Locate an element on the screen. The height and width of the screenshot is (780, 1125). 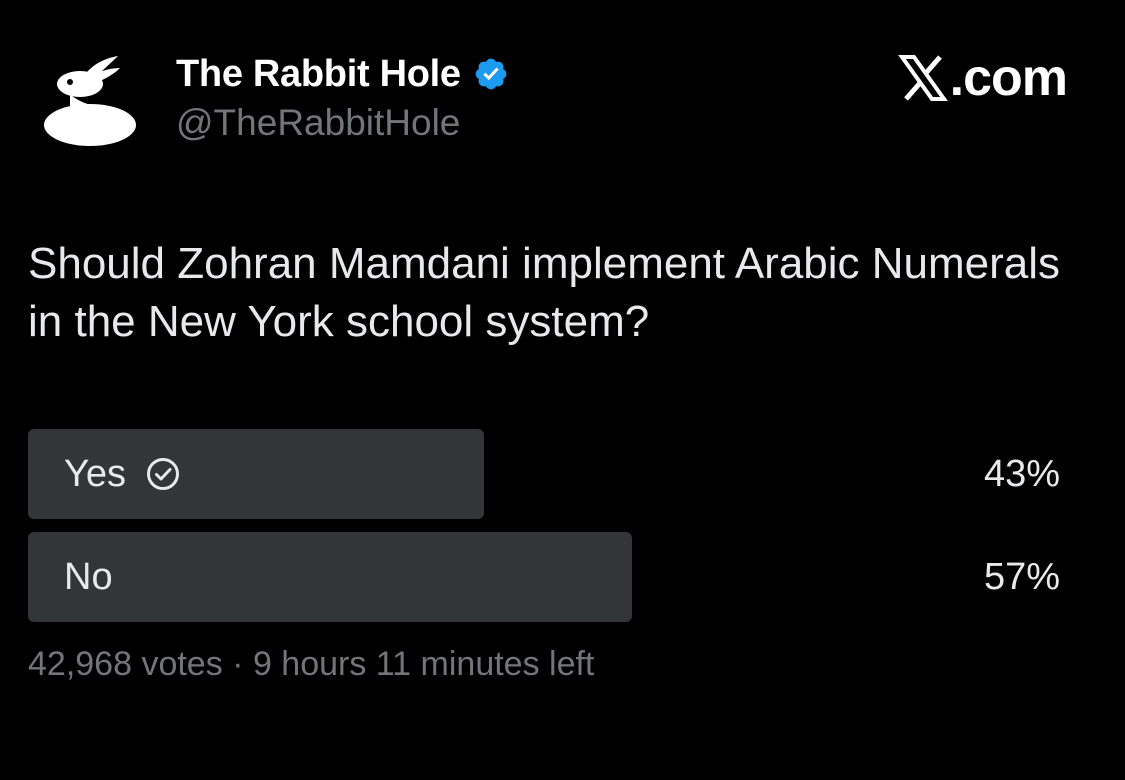
poll-option-label-wrap: No is located at coordinates (88, 577).